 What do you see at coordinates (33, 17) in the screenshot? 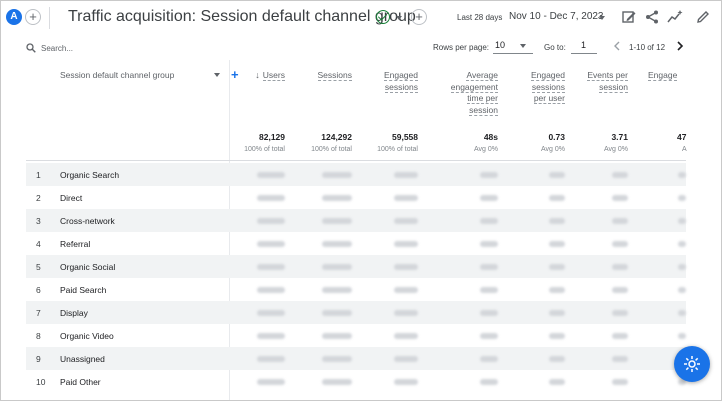
I see `add-comparison-button: +` at bounding box center [33, 17].